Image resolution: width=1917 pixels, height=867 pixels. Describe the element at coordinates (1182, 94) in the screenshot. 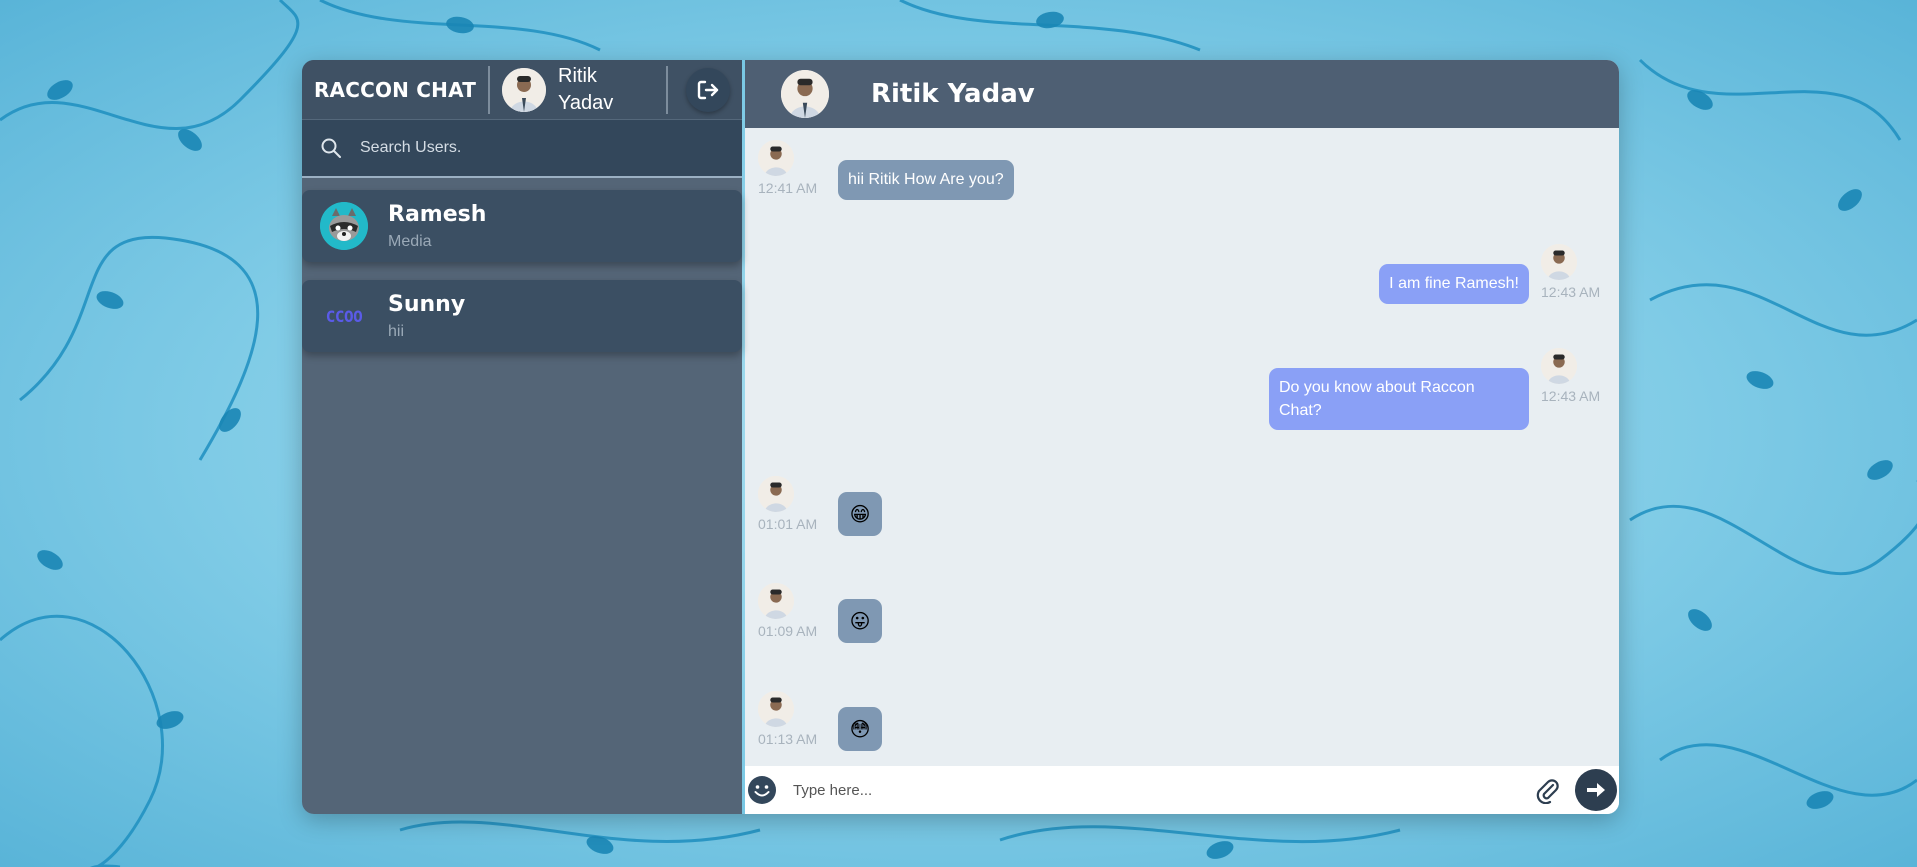

I see `chat-header: Ritik Yadav` at that location.